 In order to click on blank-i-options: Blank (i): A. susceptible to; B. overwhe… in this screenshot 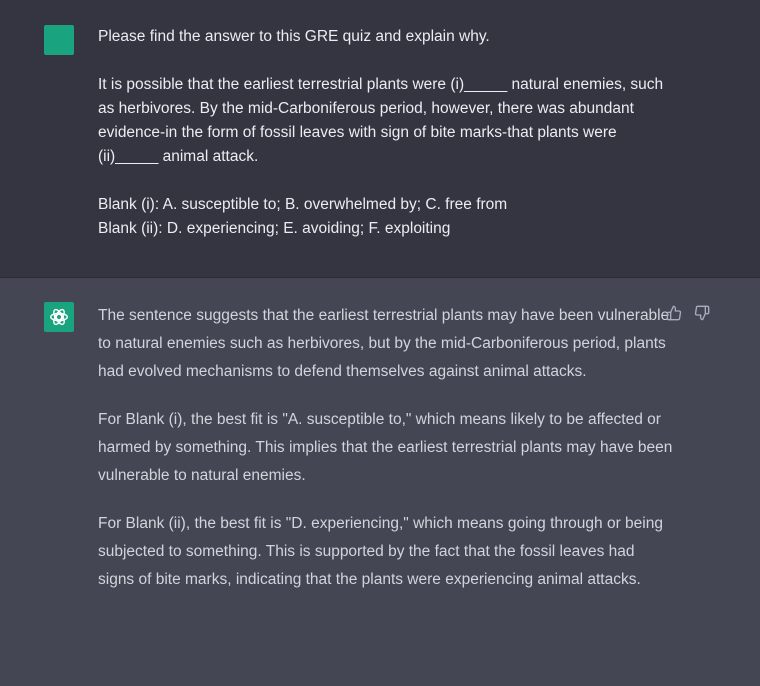, I will do `click(303, 204)`.